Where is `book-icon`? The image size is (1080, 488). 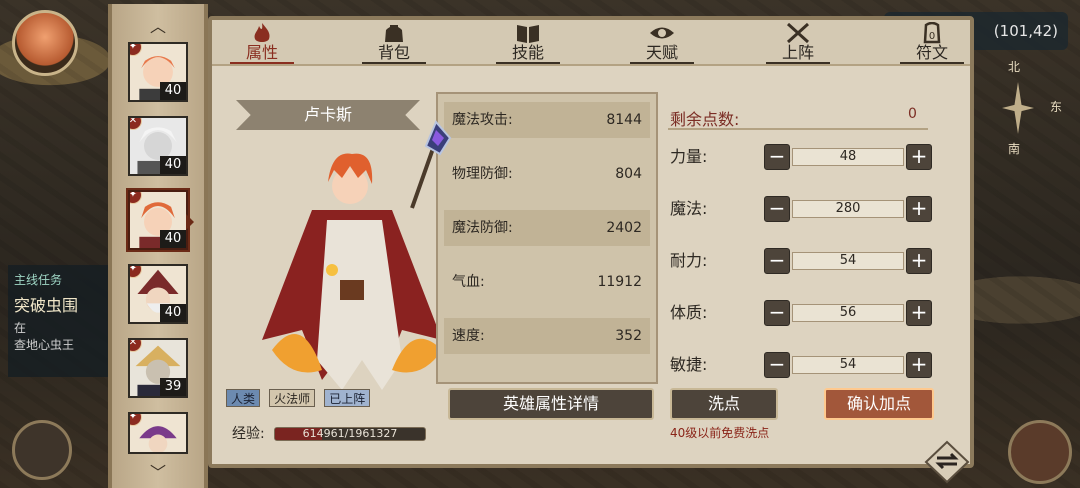 book-icon is located at coordinates (528, 34).